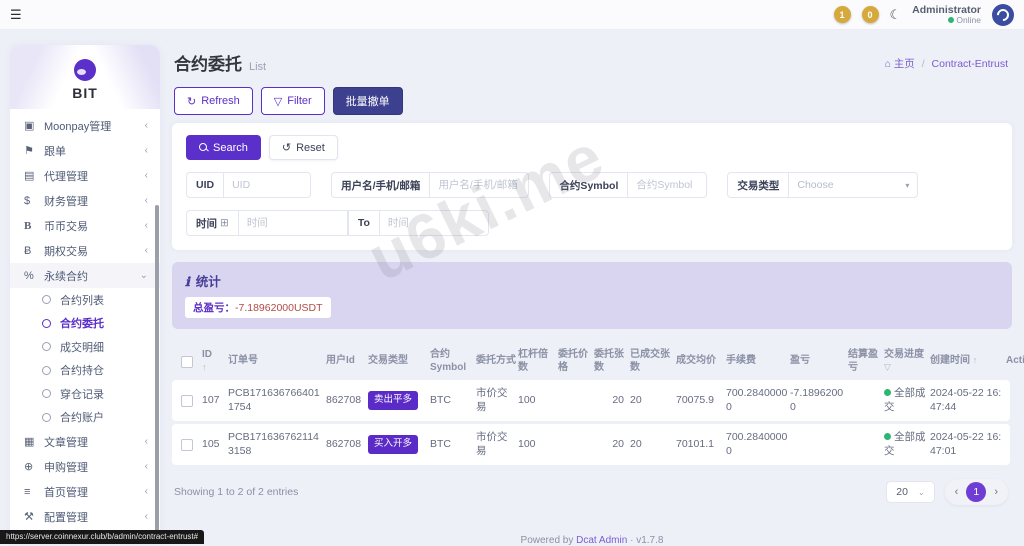 This screenshot has height=546, width=1024. Describe the element at coordinates (191, 101) in the screenshot. I see `refresh-icon: ↻` at that location.